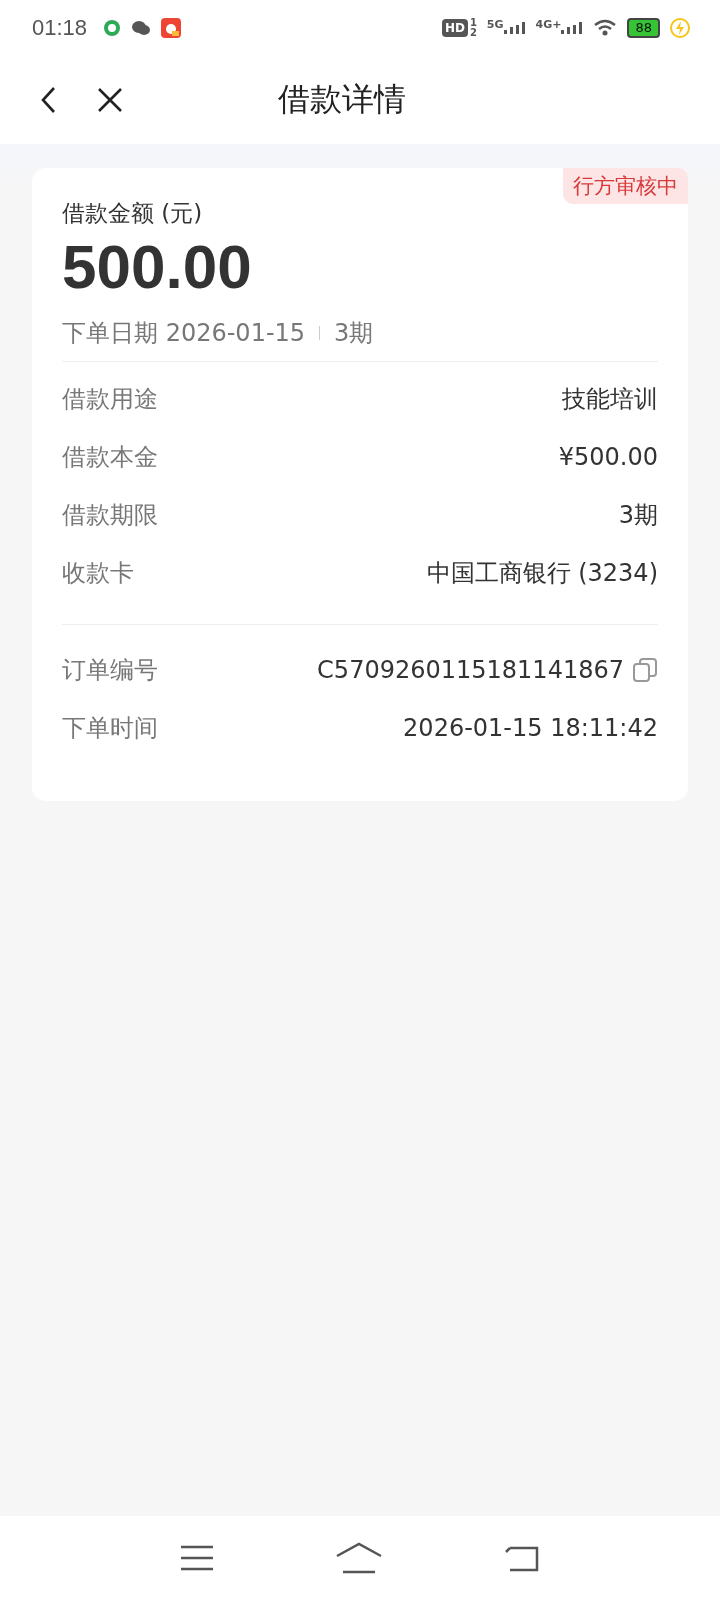  Describe the element at coordinates (473, 33) in the screenshot. I see `sim-slot: 2` at that location.